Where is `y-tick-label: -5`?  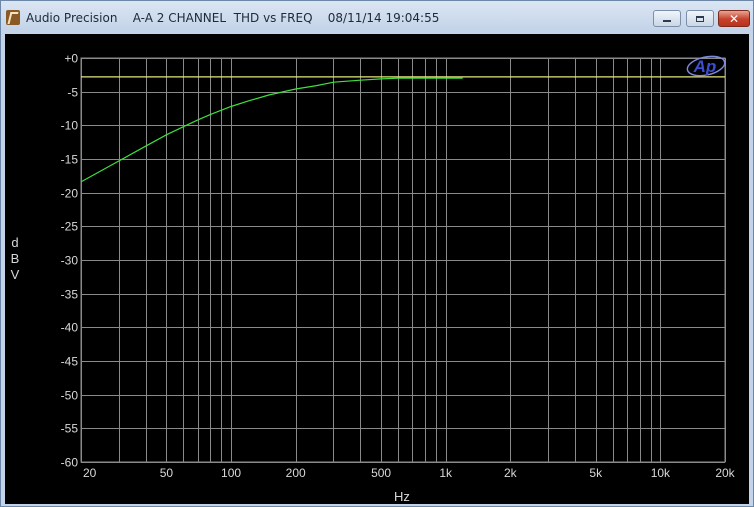
y-tick-label: -5 is located at coordinates (72, 93).